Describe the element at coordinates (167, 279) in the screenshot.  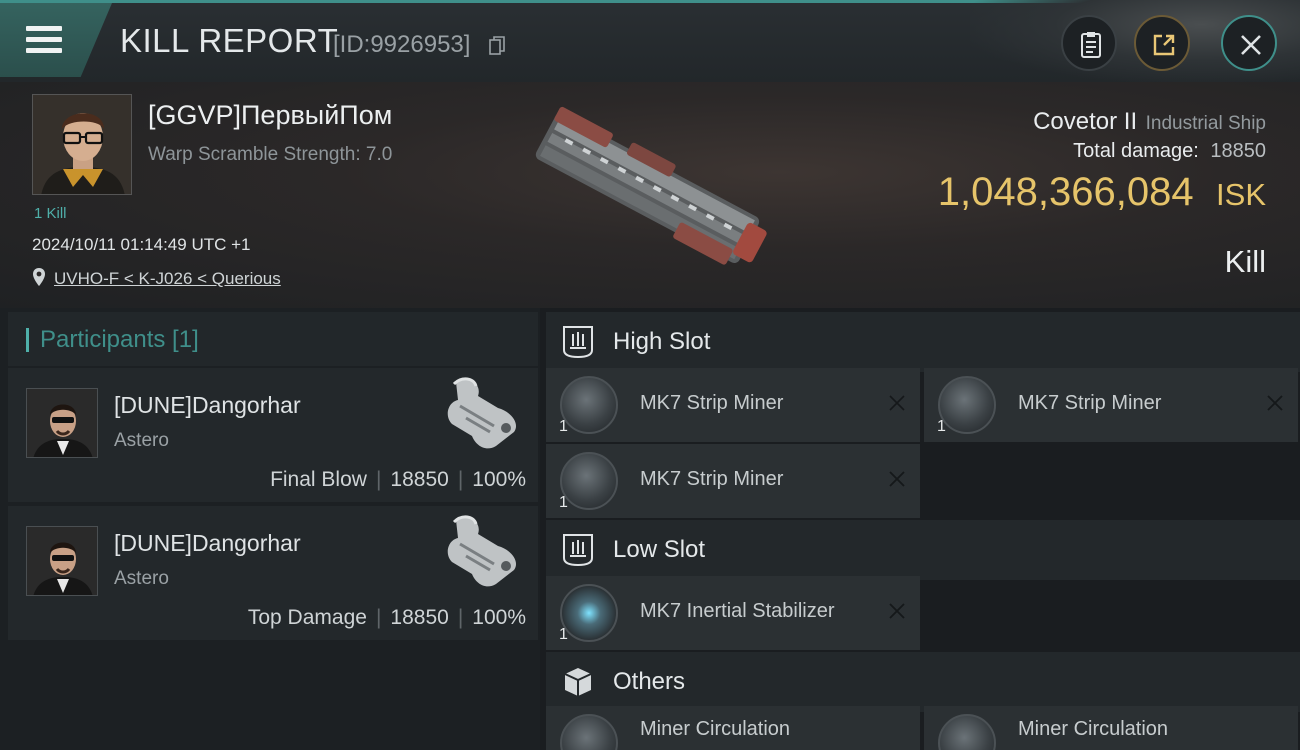
I see `location-link: UVHO-F < K-J026 < Querious` at that location.